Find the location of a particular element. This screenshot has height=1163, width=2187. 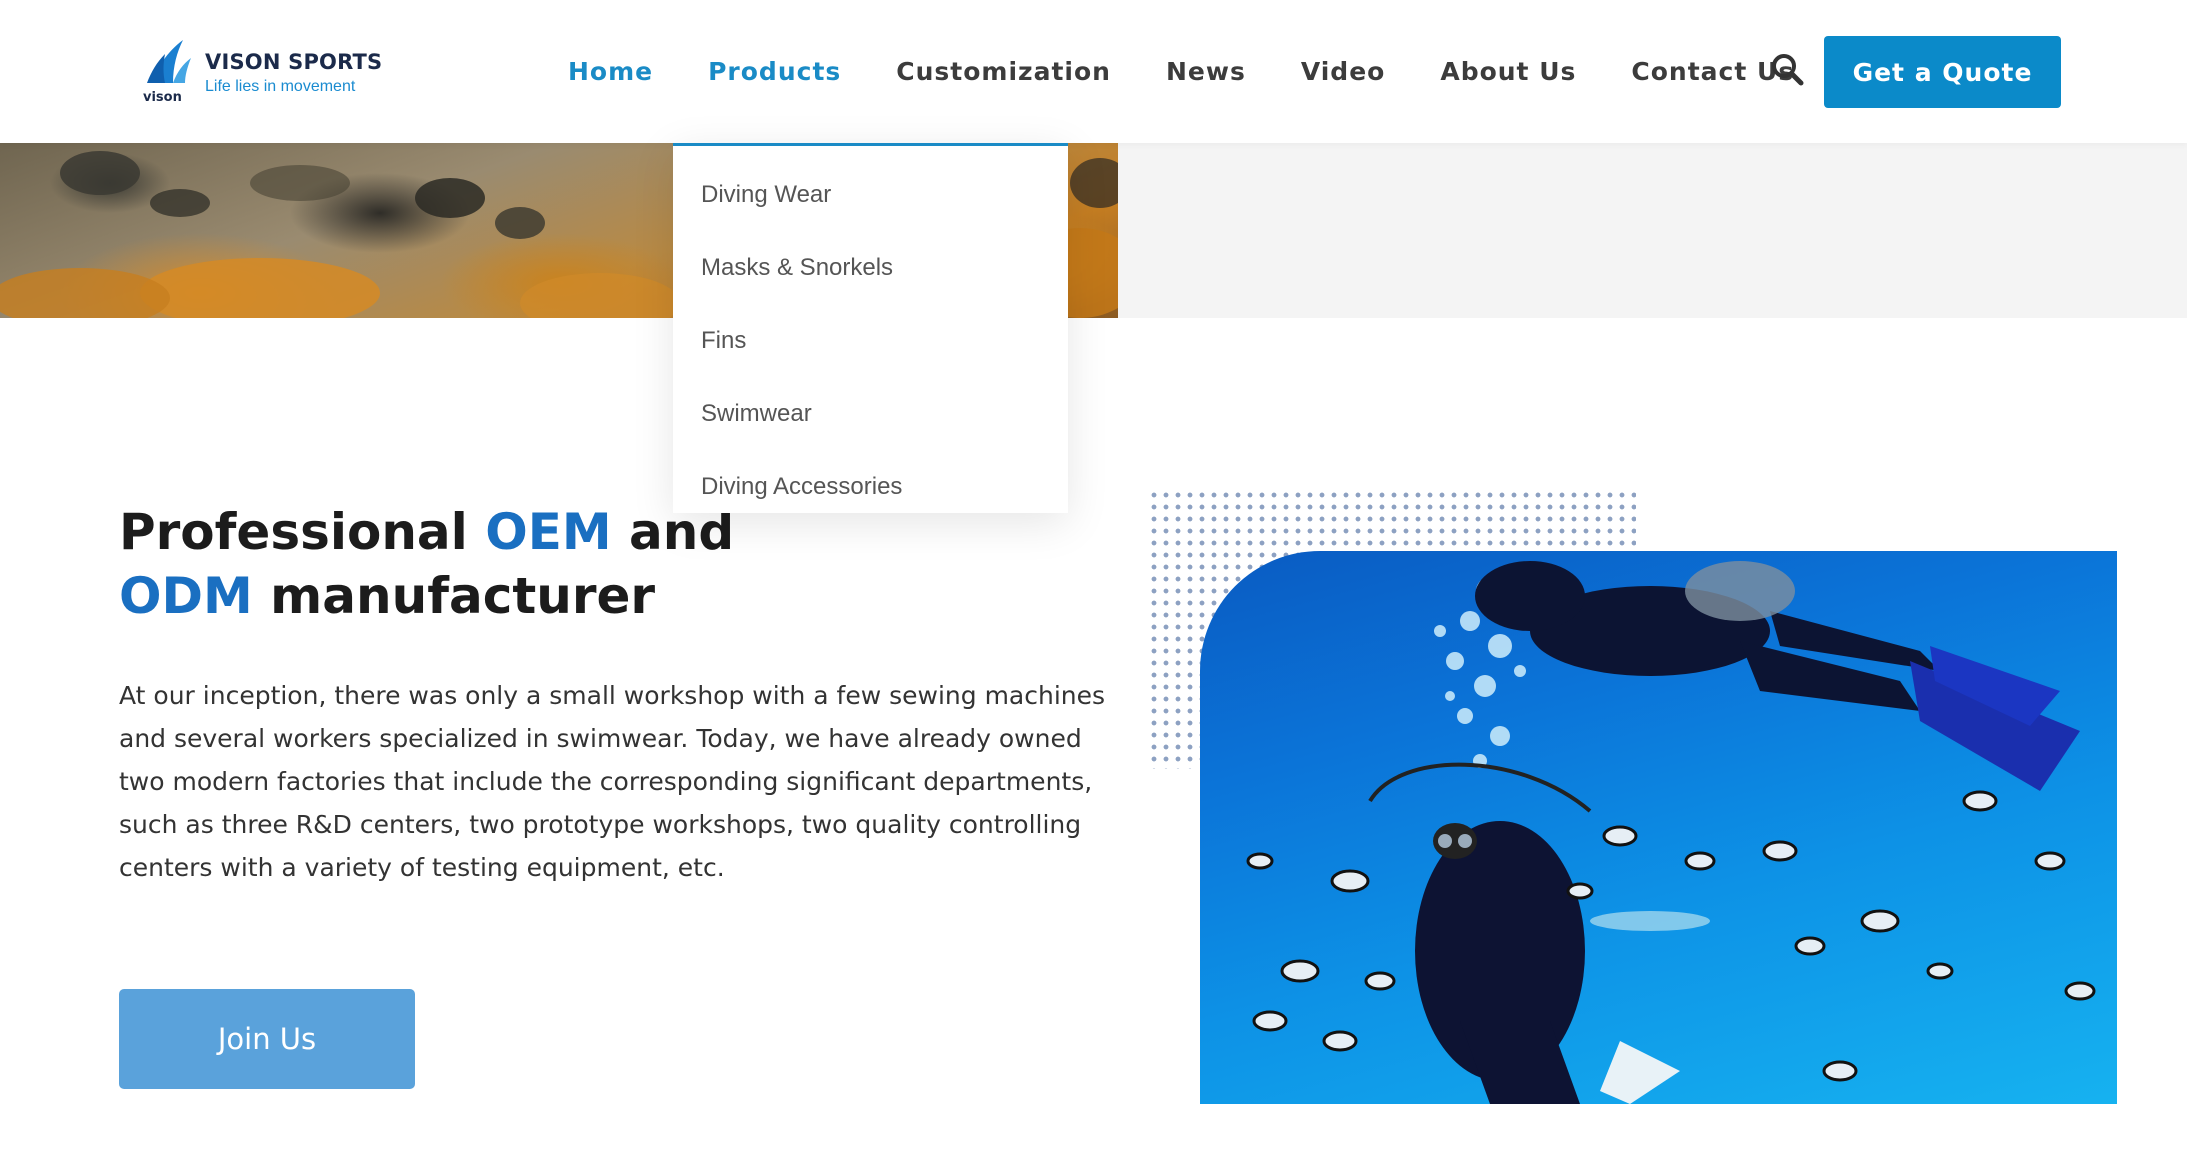

title-part-3: manufacturer is located at coordinates (454, 596).